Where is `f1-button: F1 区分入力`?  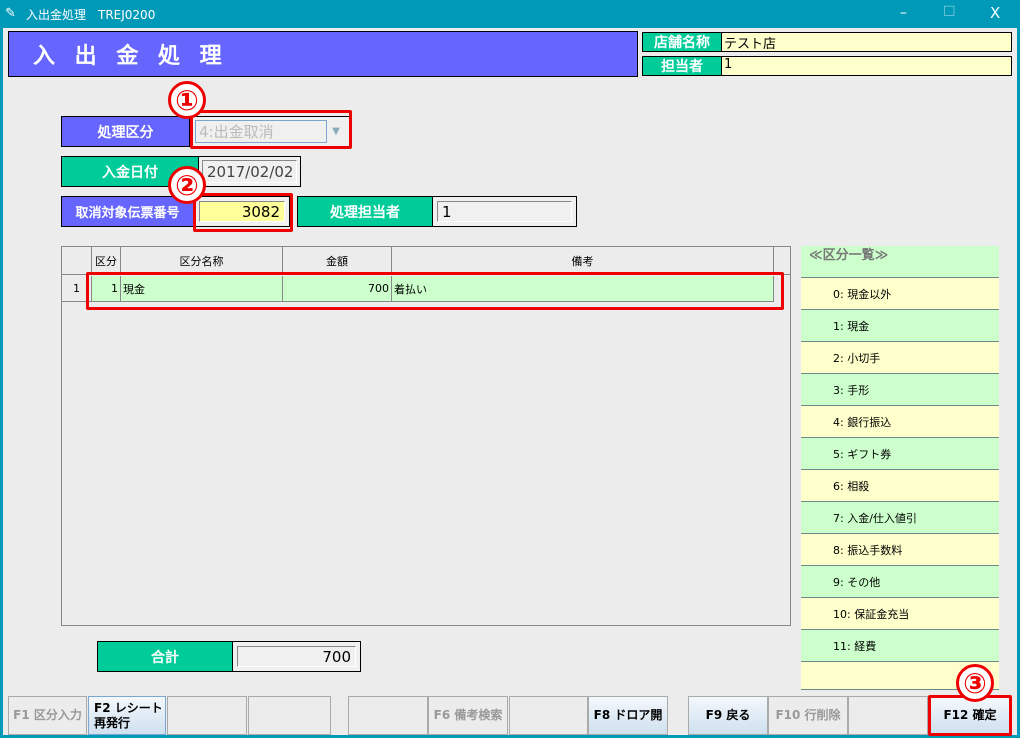 f1-button: F1 区分入力 is located at coordinates (47, 715).